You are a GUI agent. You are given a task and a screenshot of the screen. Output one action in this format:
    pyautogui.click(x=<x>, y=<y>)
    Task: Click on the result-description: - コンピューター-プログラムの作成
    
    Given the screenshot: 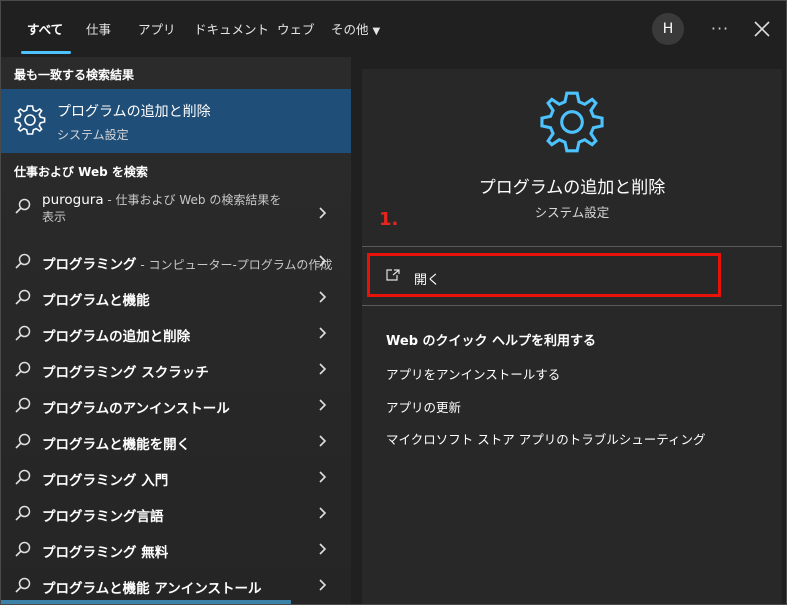 What is the action you would take?
    pyautogui.click(x=234, y=265)
    